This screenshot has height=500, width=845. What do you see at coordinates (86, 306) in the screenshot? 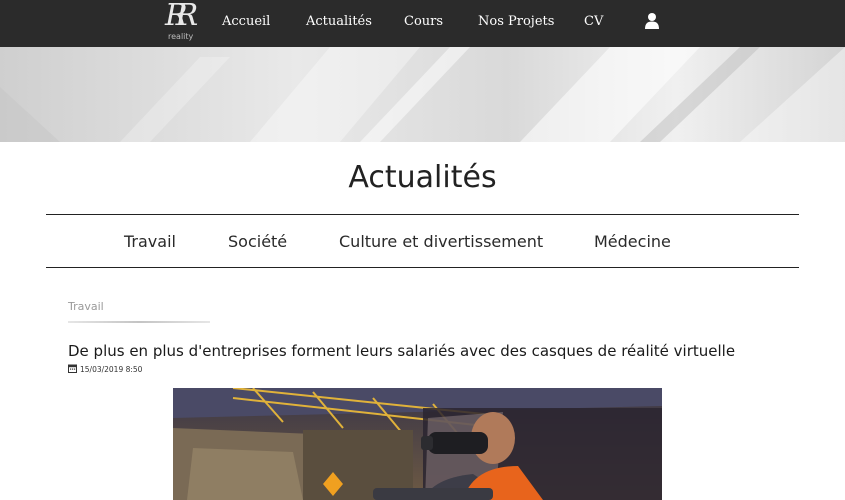
I see `article-category: Travail` at bounding box center [86, 306].